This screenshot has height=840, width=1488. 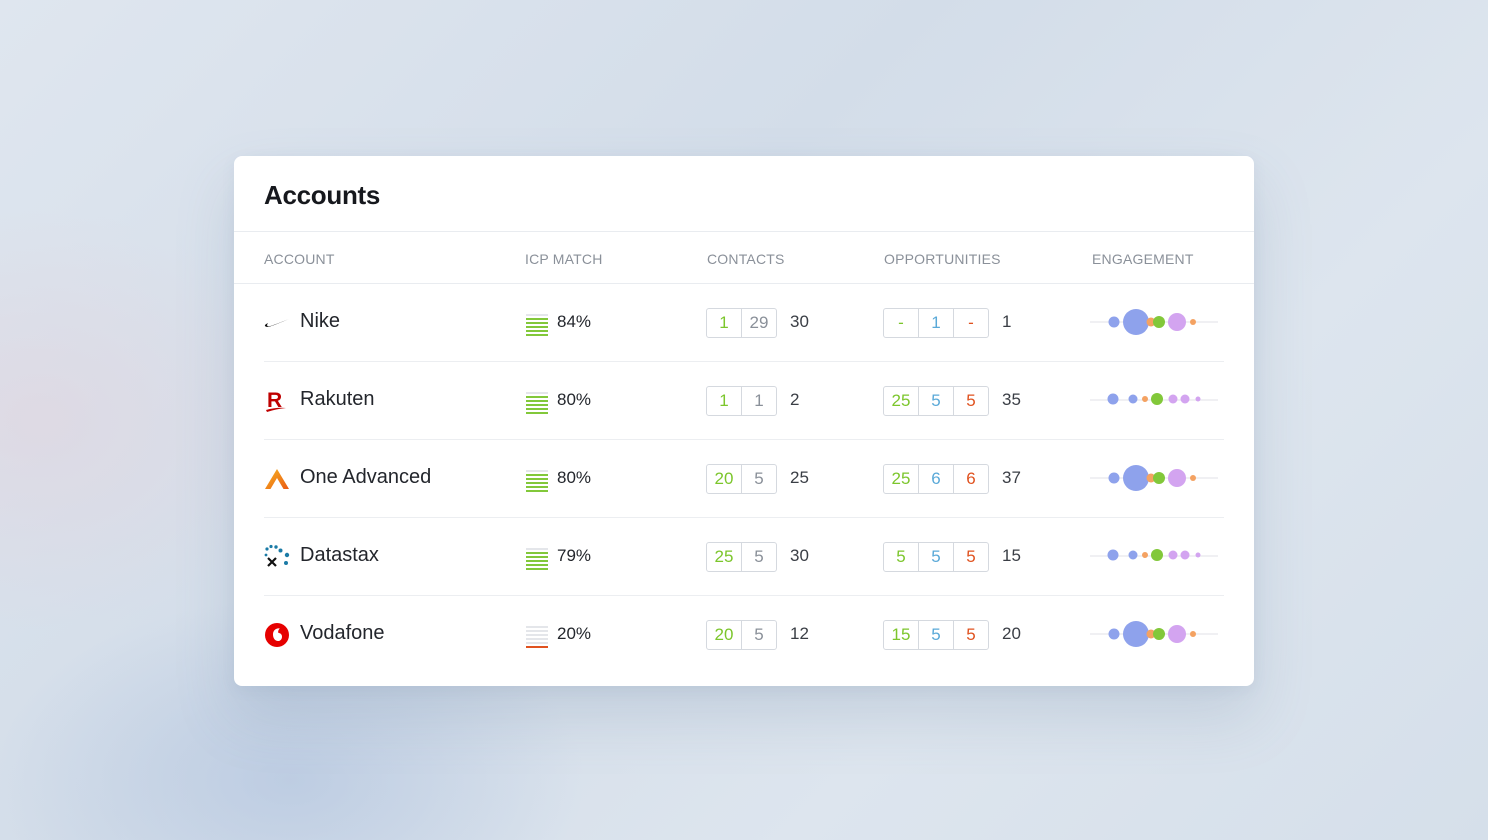 I want to click on column-header-contacts: CONTACTS, so click(x=746, y=259).